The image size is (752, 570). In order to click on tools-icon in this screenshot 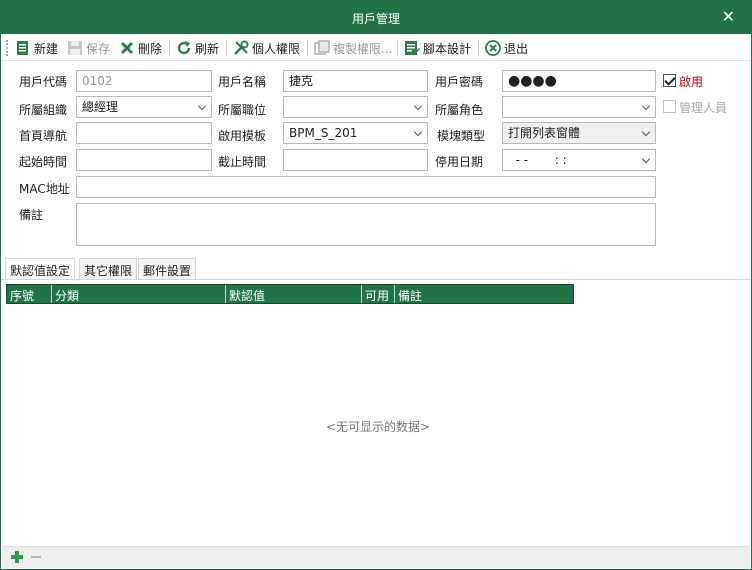, I will do `click(241, 48)`.